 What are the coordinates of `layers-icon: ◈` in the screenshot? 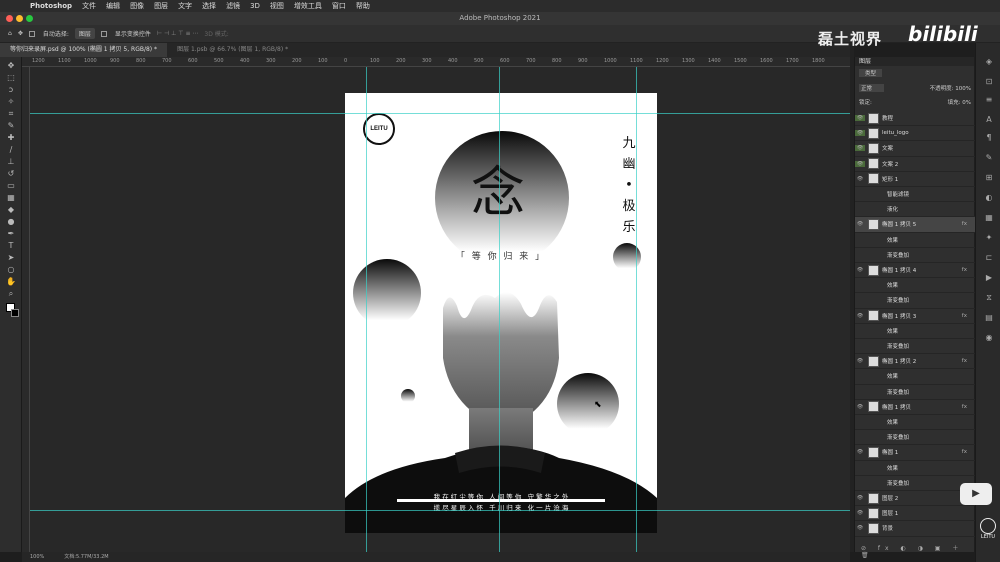 It's located at (989, 62).